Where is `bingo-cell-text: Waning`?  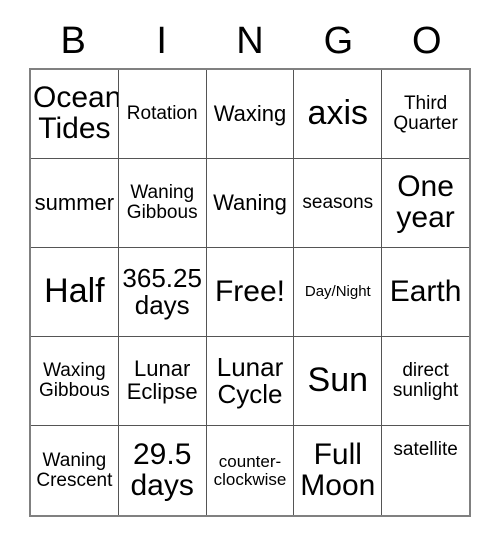
bingo-cell-text: Waning is located at coordinates (250, 202).